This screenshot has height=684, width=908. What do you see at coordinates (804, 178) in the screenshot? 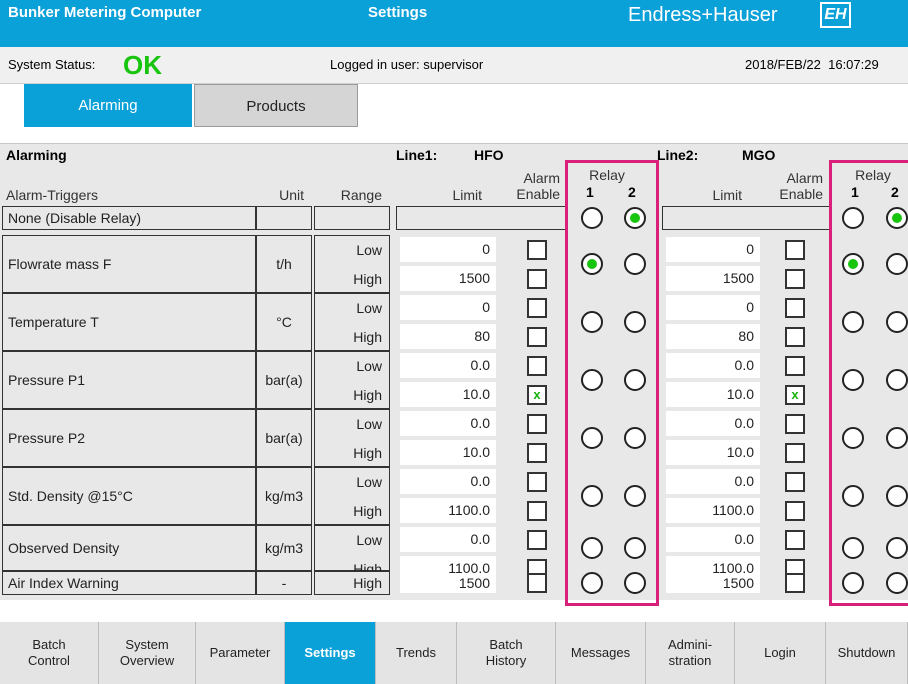
I see `col-alarm-line2: Alarm` at bounding box center [804, 178].